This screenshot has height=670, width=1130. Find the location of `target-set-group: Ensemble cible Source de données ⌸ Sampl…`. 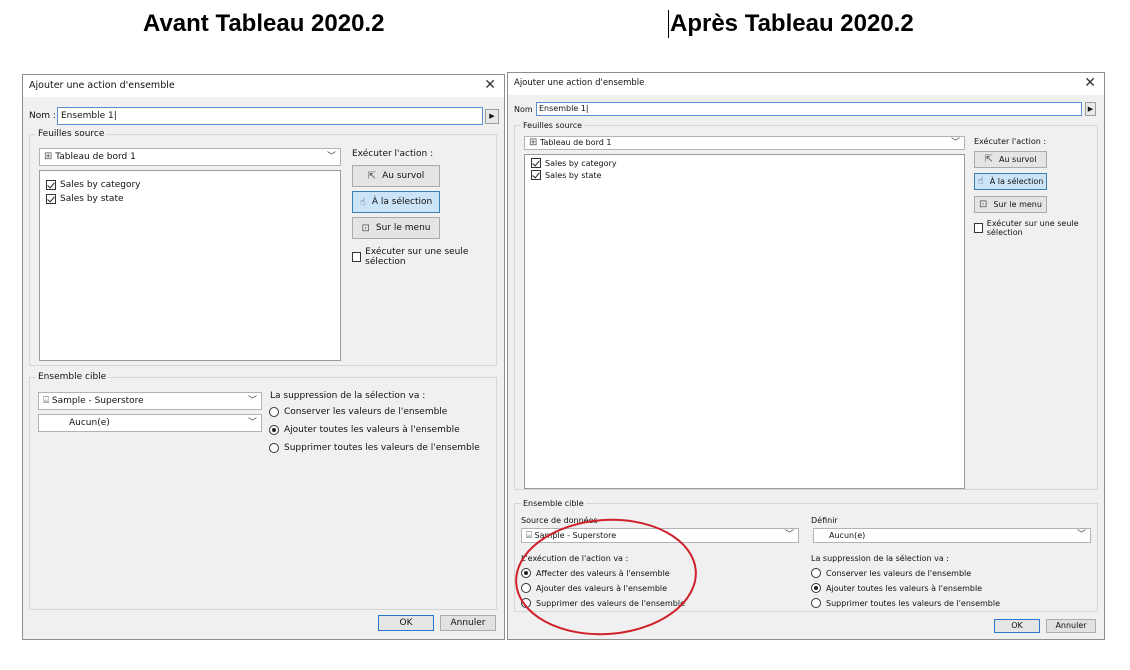

target-set-group: Ensemble cible Source de données ⌸ Sampl… is located at coordinates (806, 555).